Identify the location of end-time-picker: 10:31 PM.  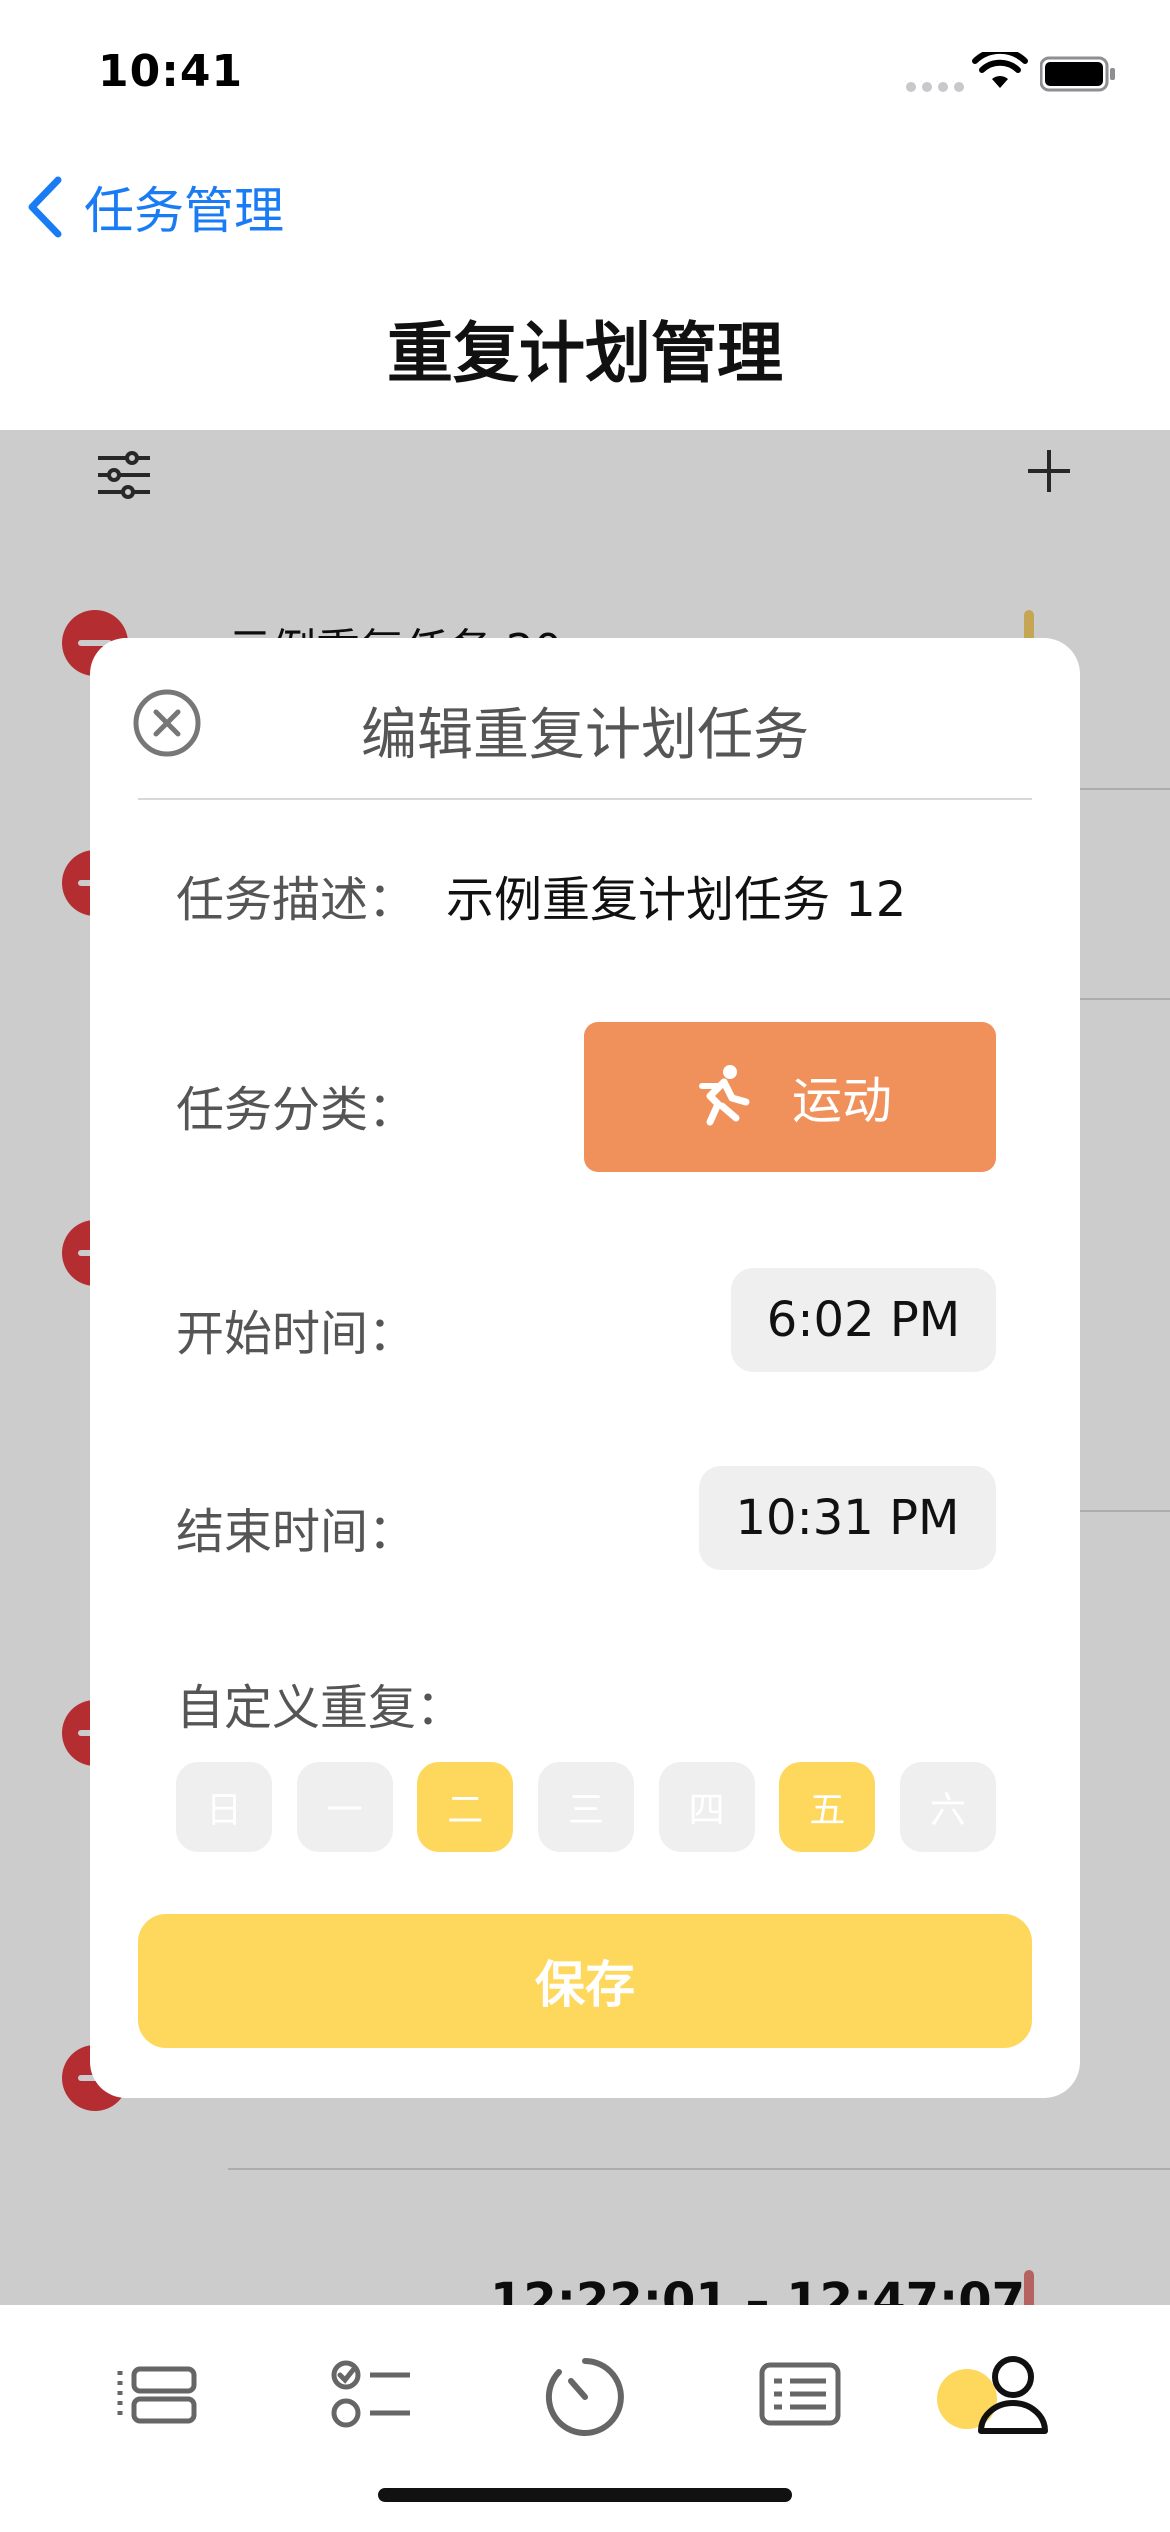
(847, 1518).